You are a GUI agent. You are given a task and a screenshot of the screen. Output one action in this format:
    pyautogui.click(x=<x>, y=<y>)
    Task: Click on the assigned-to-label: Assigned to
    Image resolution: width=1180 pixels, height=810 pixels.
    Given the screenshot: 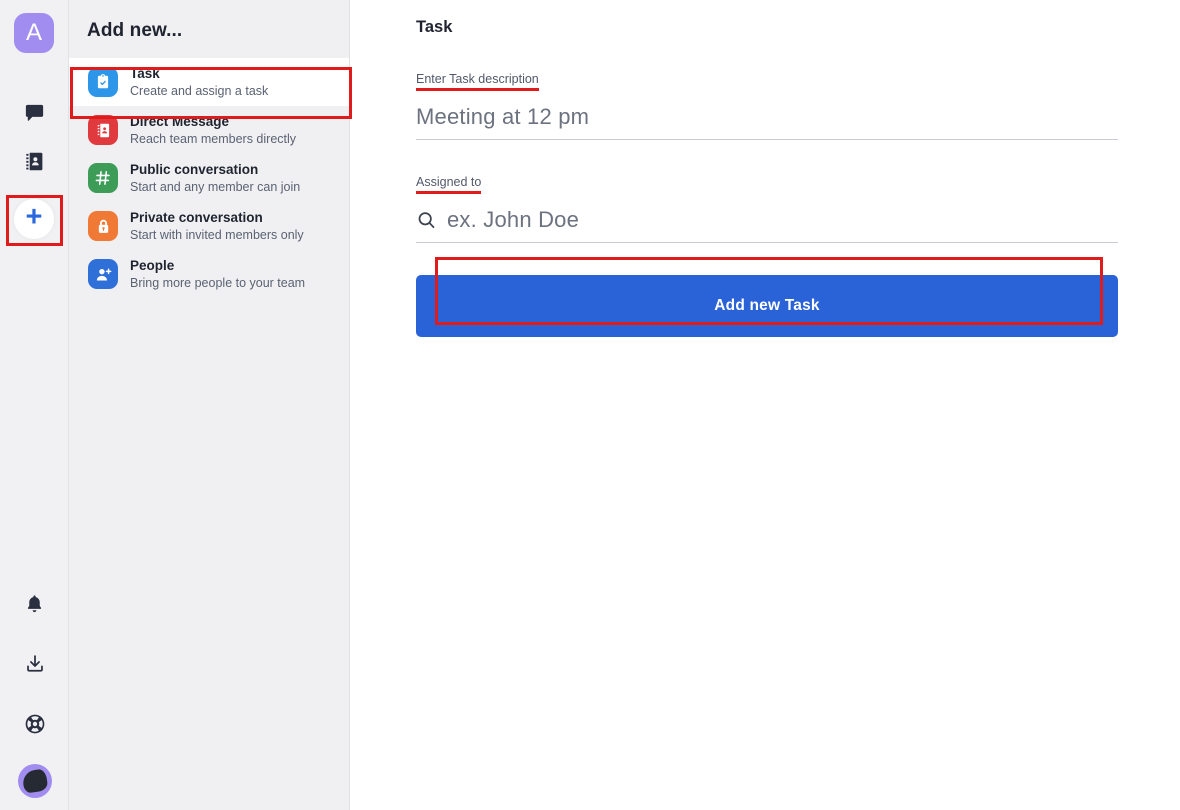 What is the action you would take?
    pyautogui.click(x=449, y=184)
    